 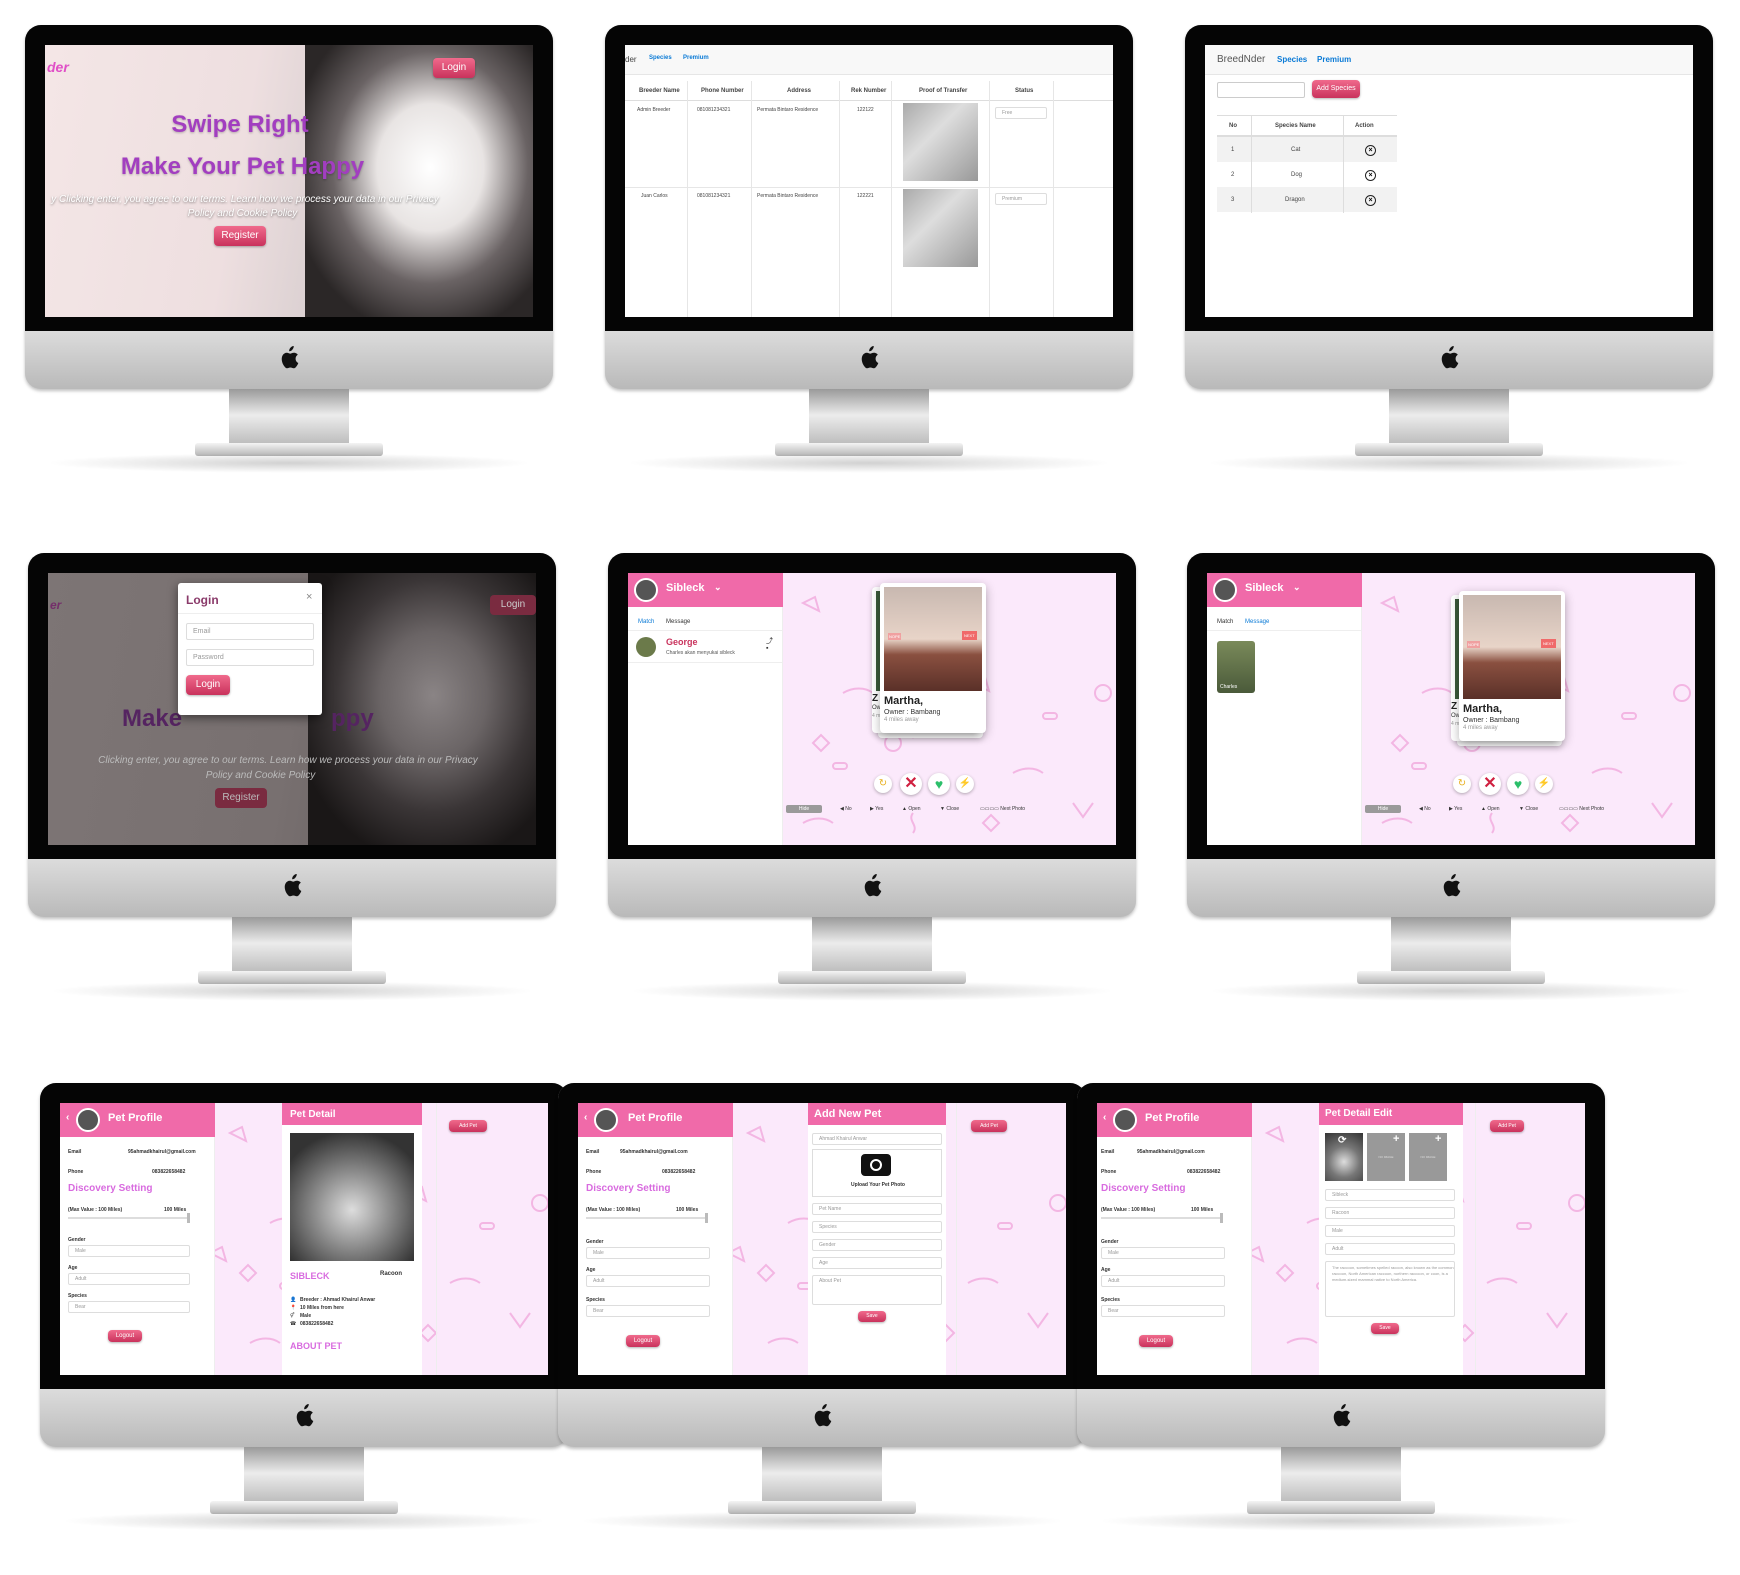 What do you see at coordinates (1233, 126) in the screenshot?
I see `col-no: No` at bounding box center [1233, 126].